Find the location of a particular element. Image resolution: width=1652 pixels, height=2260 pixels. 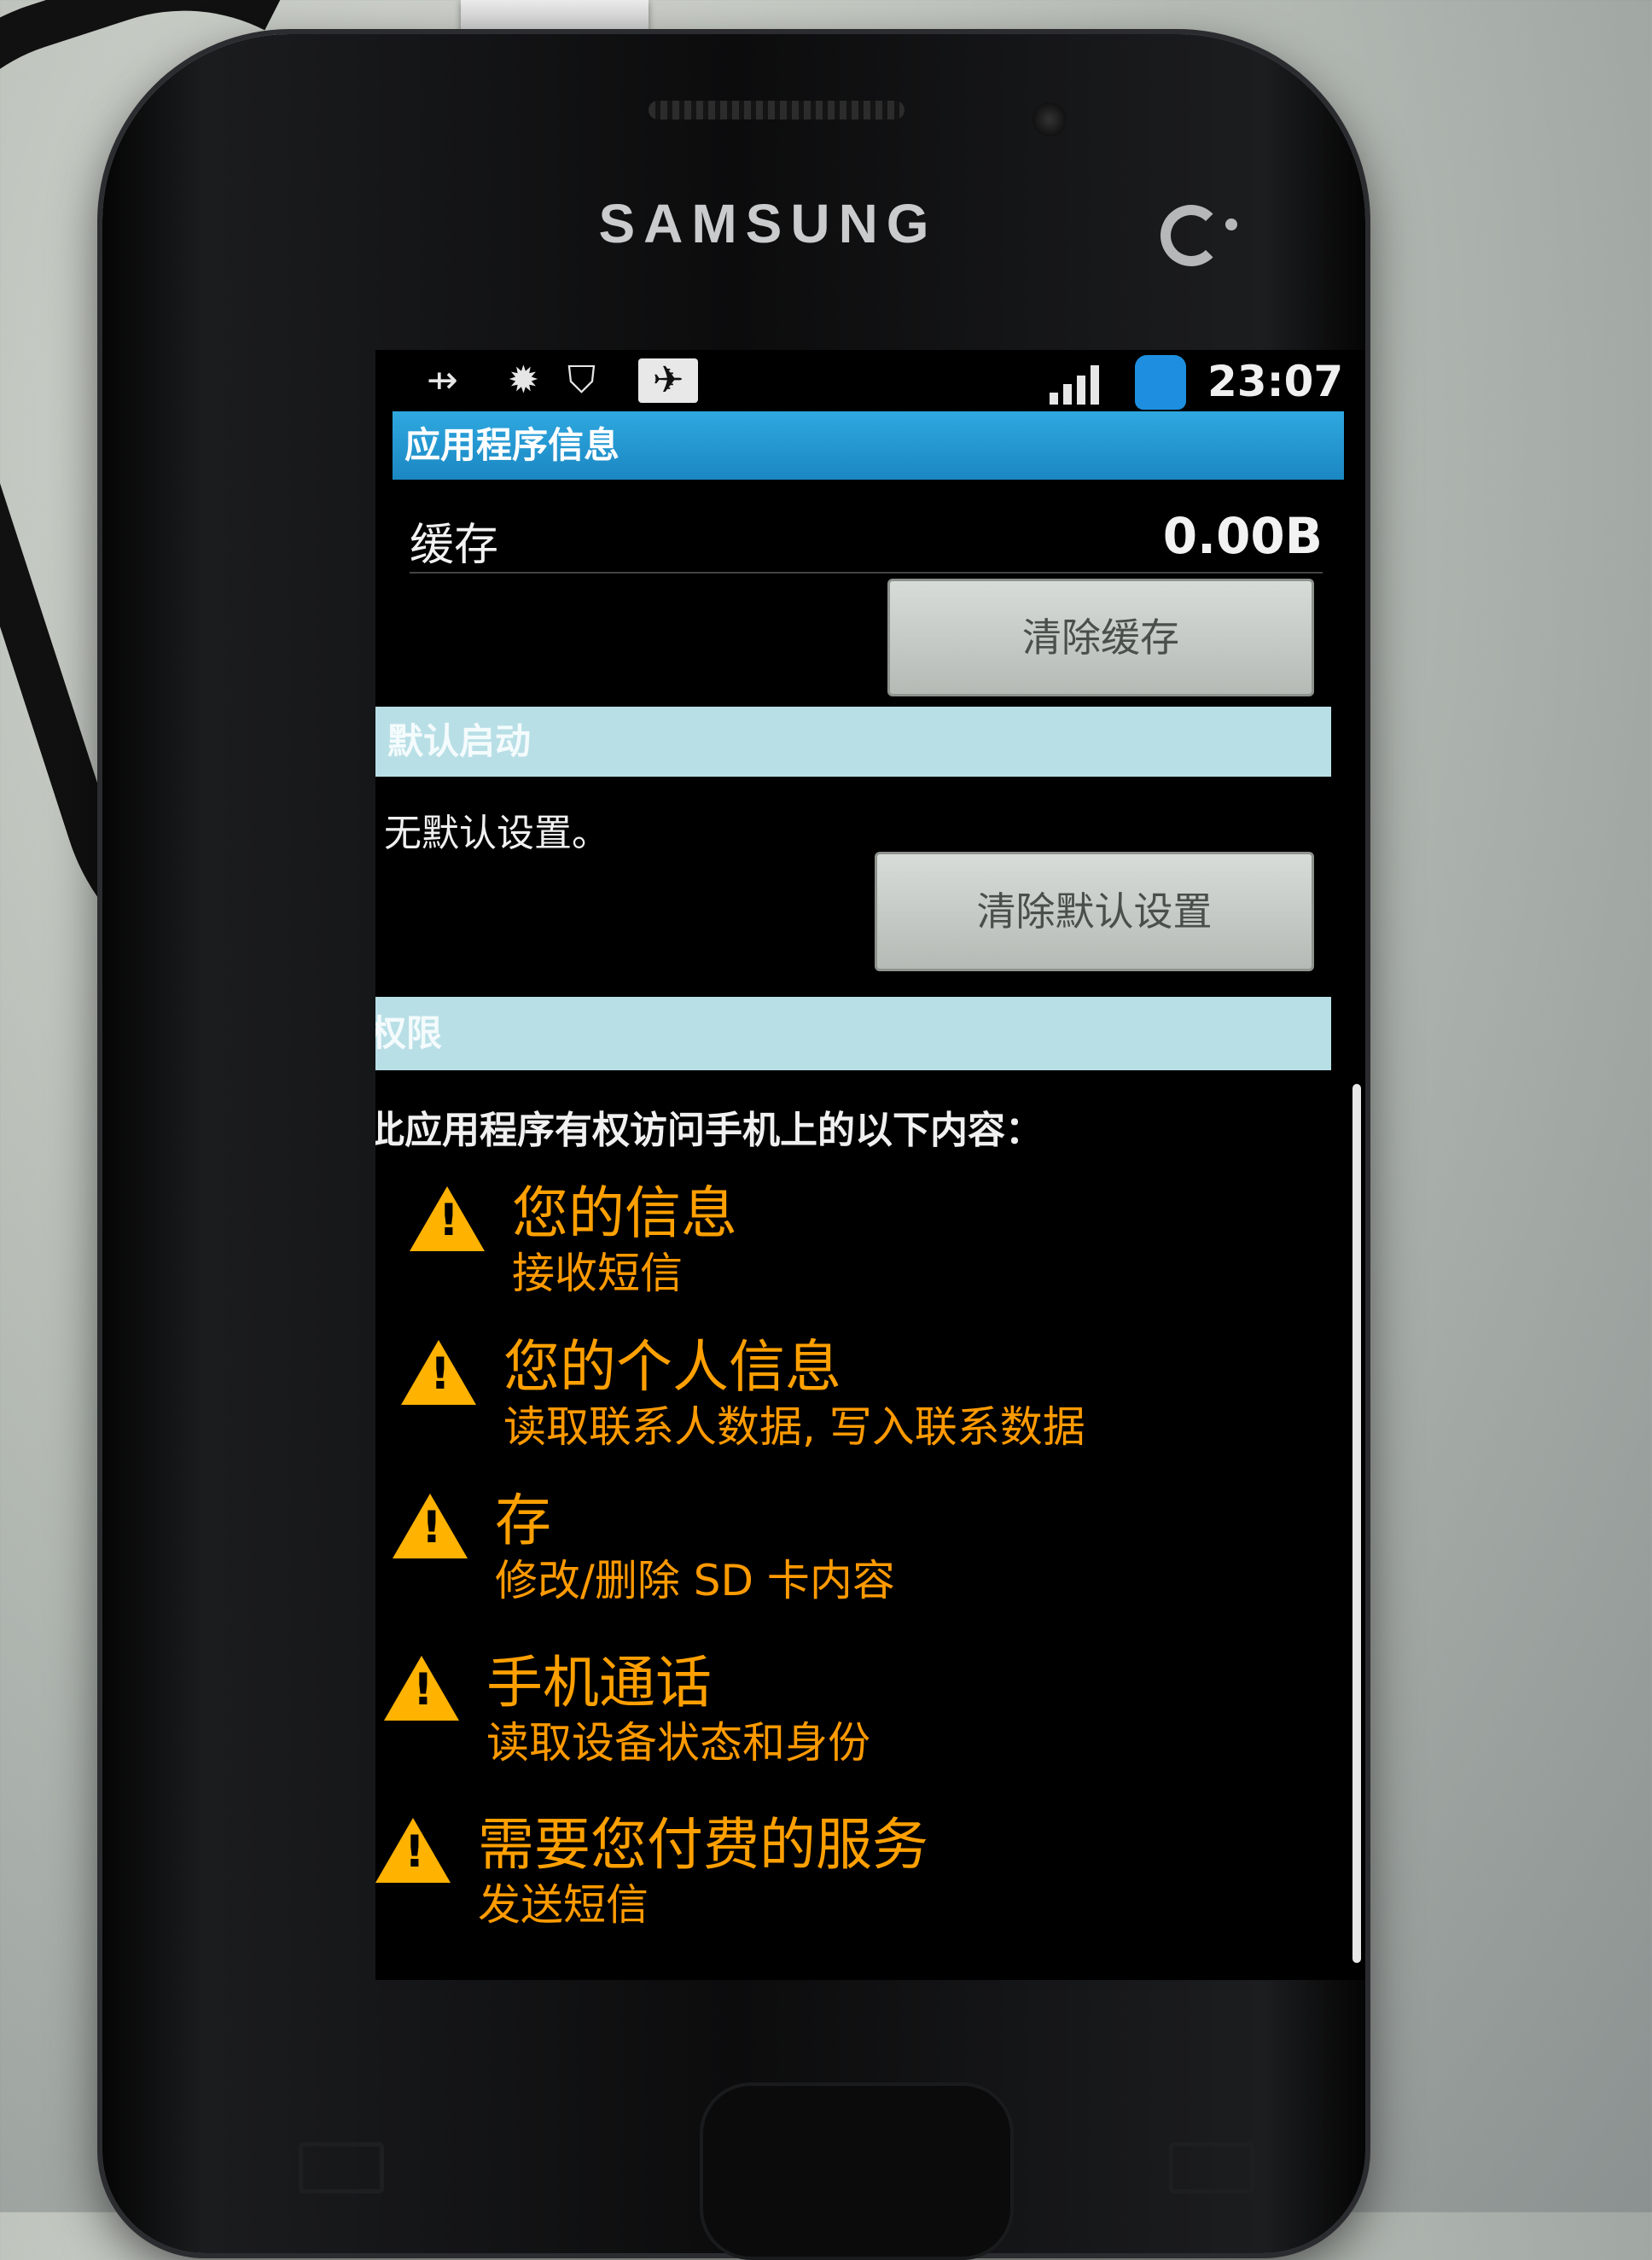

scrollbar is located at coordinates (1356, 1523).